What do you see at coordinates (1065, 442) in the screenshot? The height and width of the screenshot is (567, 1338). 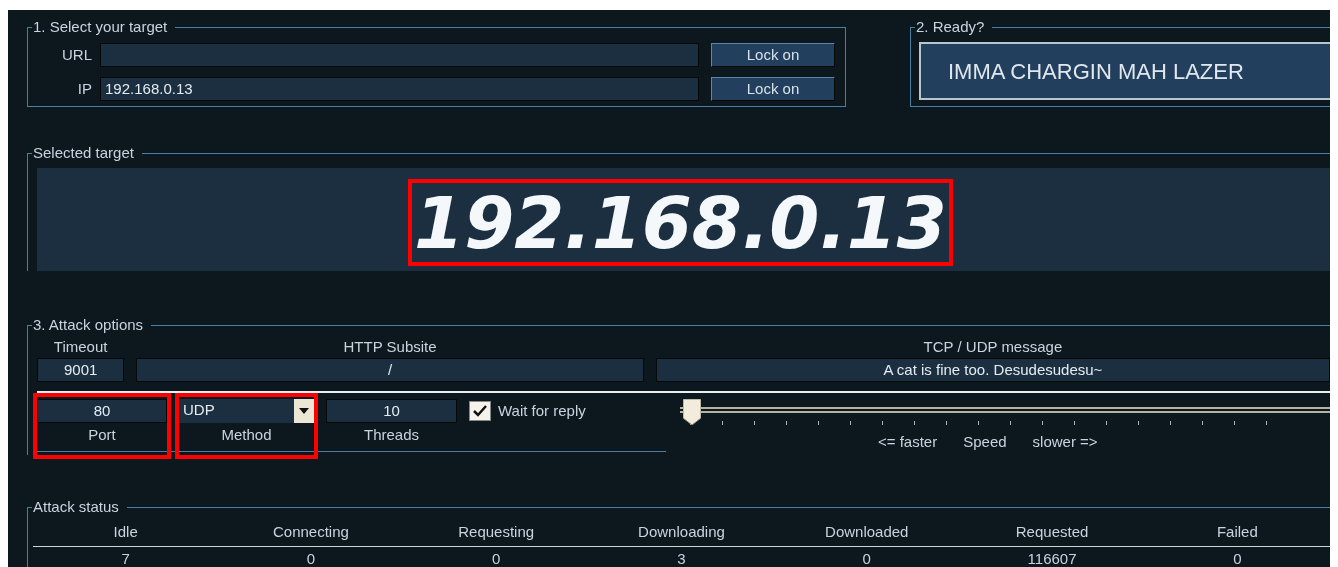 I see `slider-max-label: slower =>` at bounding box center [1065, 442].